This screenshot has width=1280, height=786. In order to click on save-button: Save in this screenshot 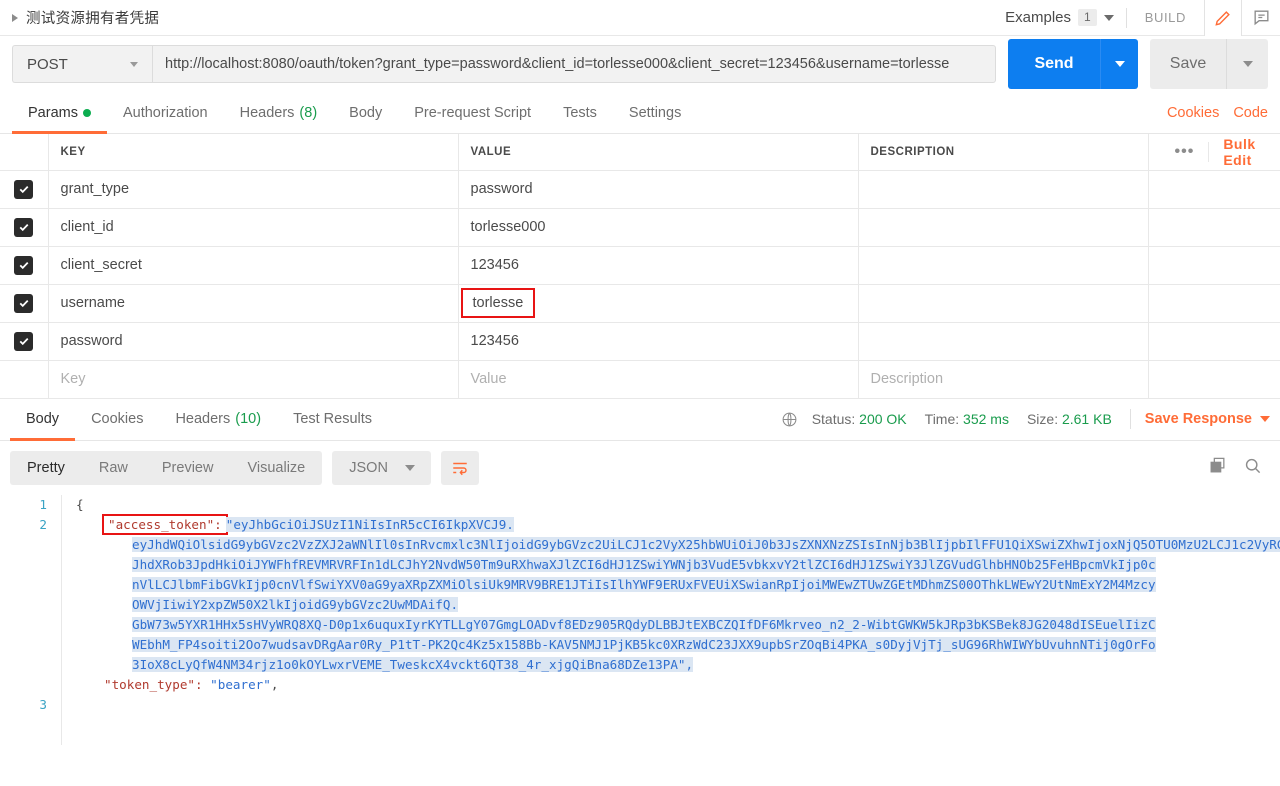, I will do `click(1188, 64)`.